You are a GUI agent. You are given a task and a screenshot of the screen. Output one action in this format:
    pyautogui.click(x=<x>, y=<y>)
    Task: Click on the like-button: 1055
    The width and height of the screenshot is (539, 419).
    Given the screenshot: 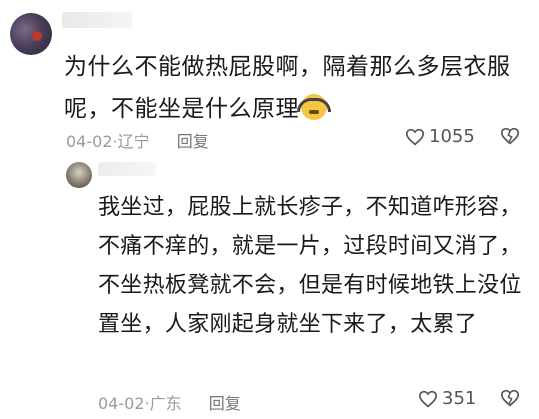 What is the action you would take?
    pyautogui.click(x=440, y=136)
    